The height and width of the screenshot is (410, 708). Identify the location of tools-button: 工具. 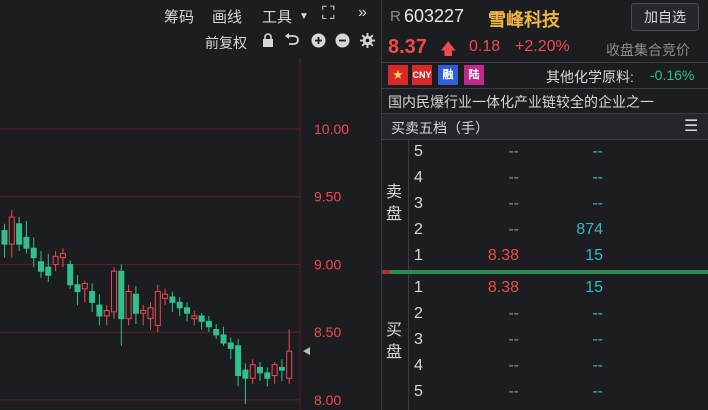
(277, 16).